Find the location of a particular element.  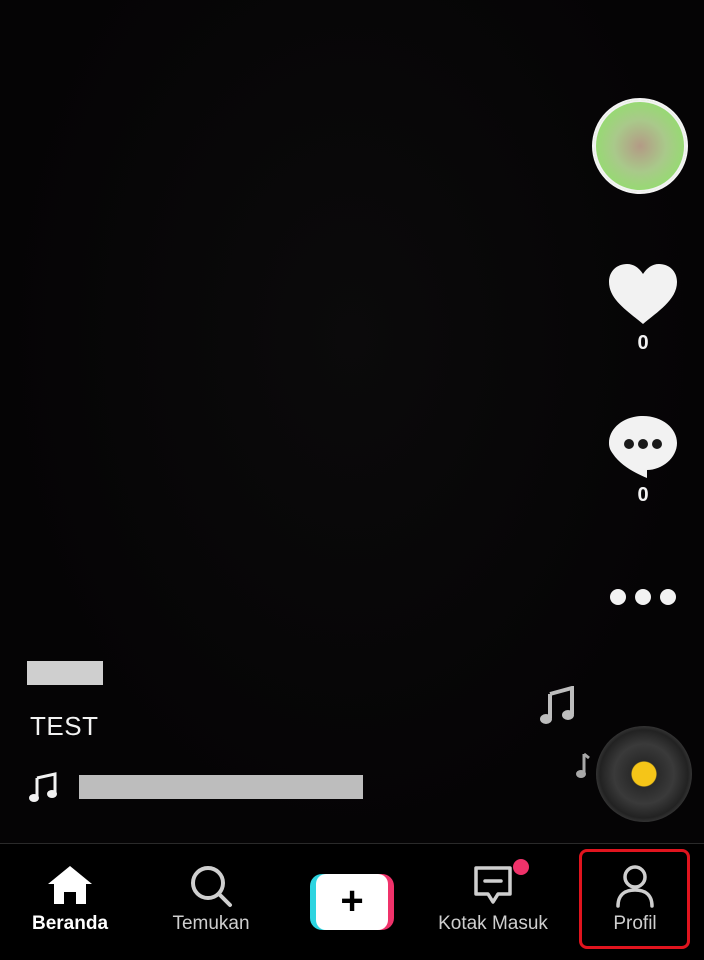

notification-badge is located at coordinates (521, 867).